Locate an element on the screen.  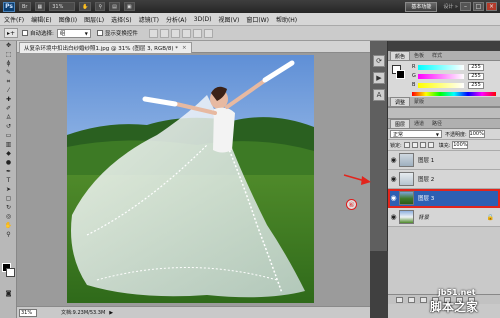
crop-tool-icon: ⌗ is located at coordinates (8, 82).